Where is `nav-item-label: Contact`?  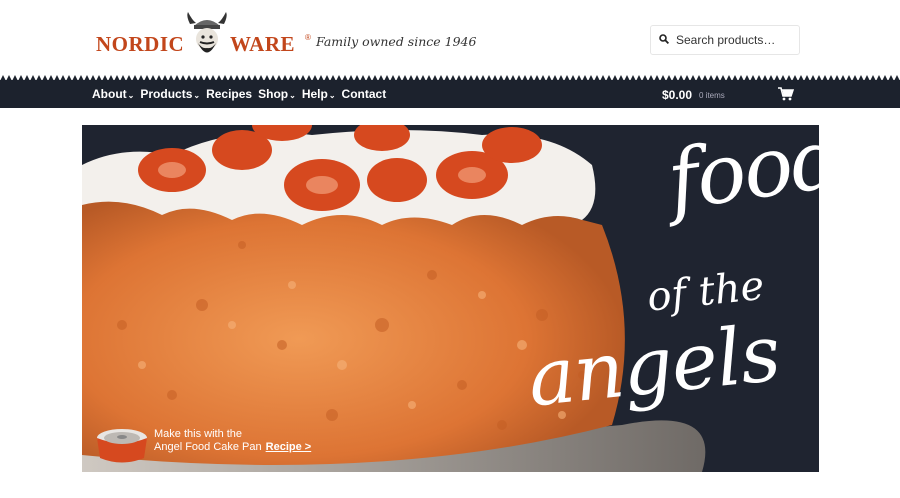 nav-item-label: Contact is located at coordinates (364, 94).